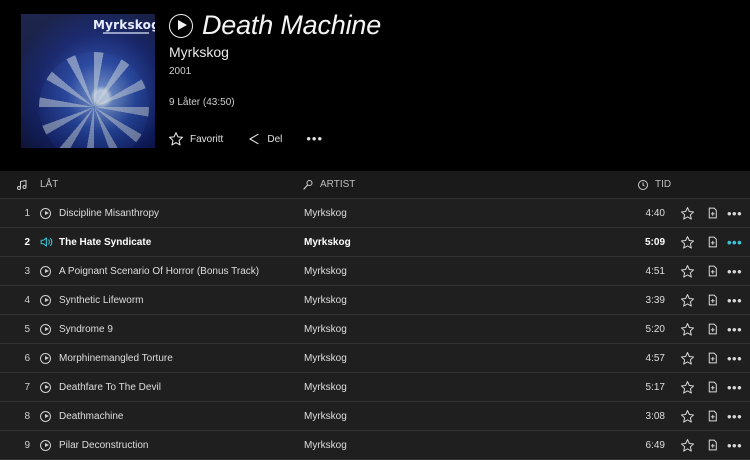  Describe the element at coordinates (292, 25) in the screenshot. I see `album-title: Death Machine` at that location.